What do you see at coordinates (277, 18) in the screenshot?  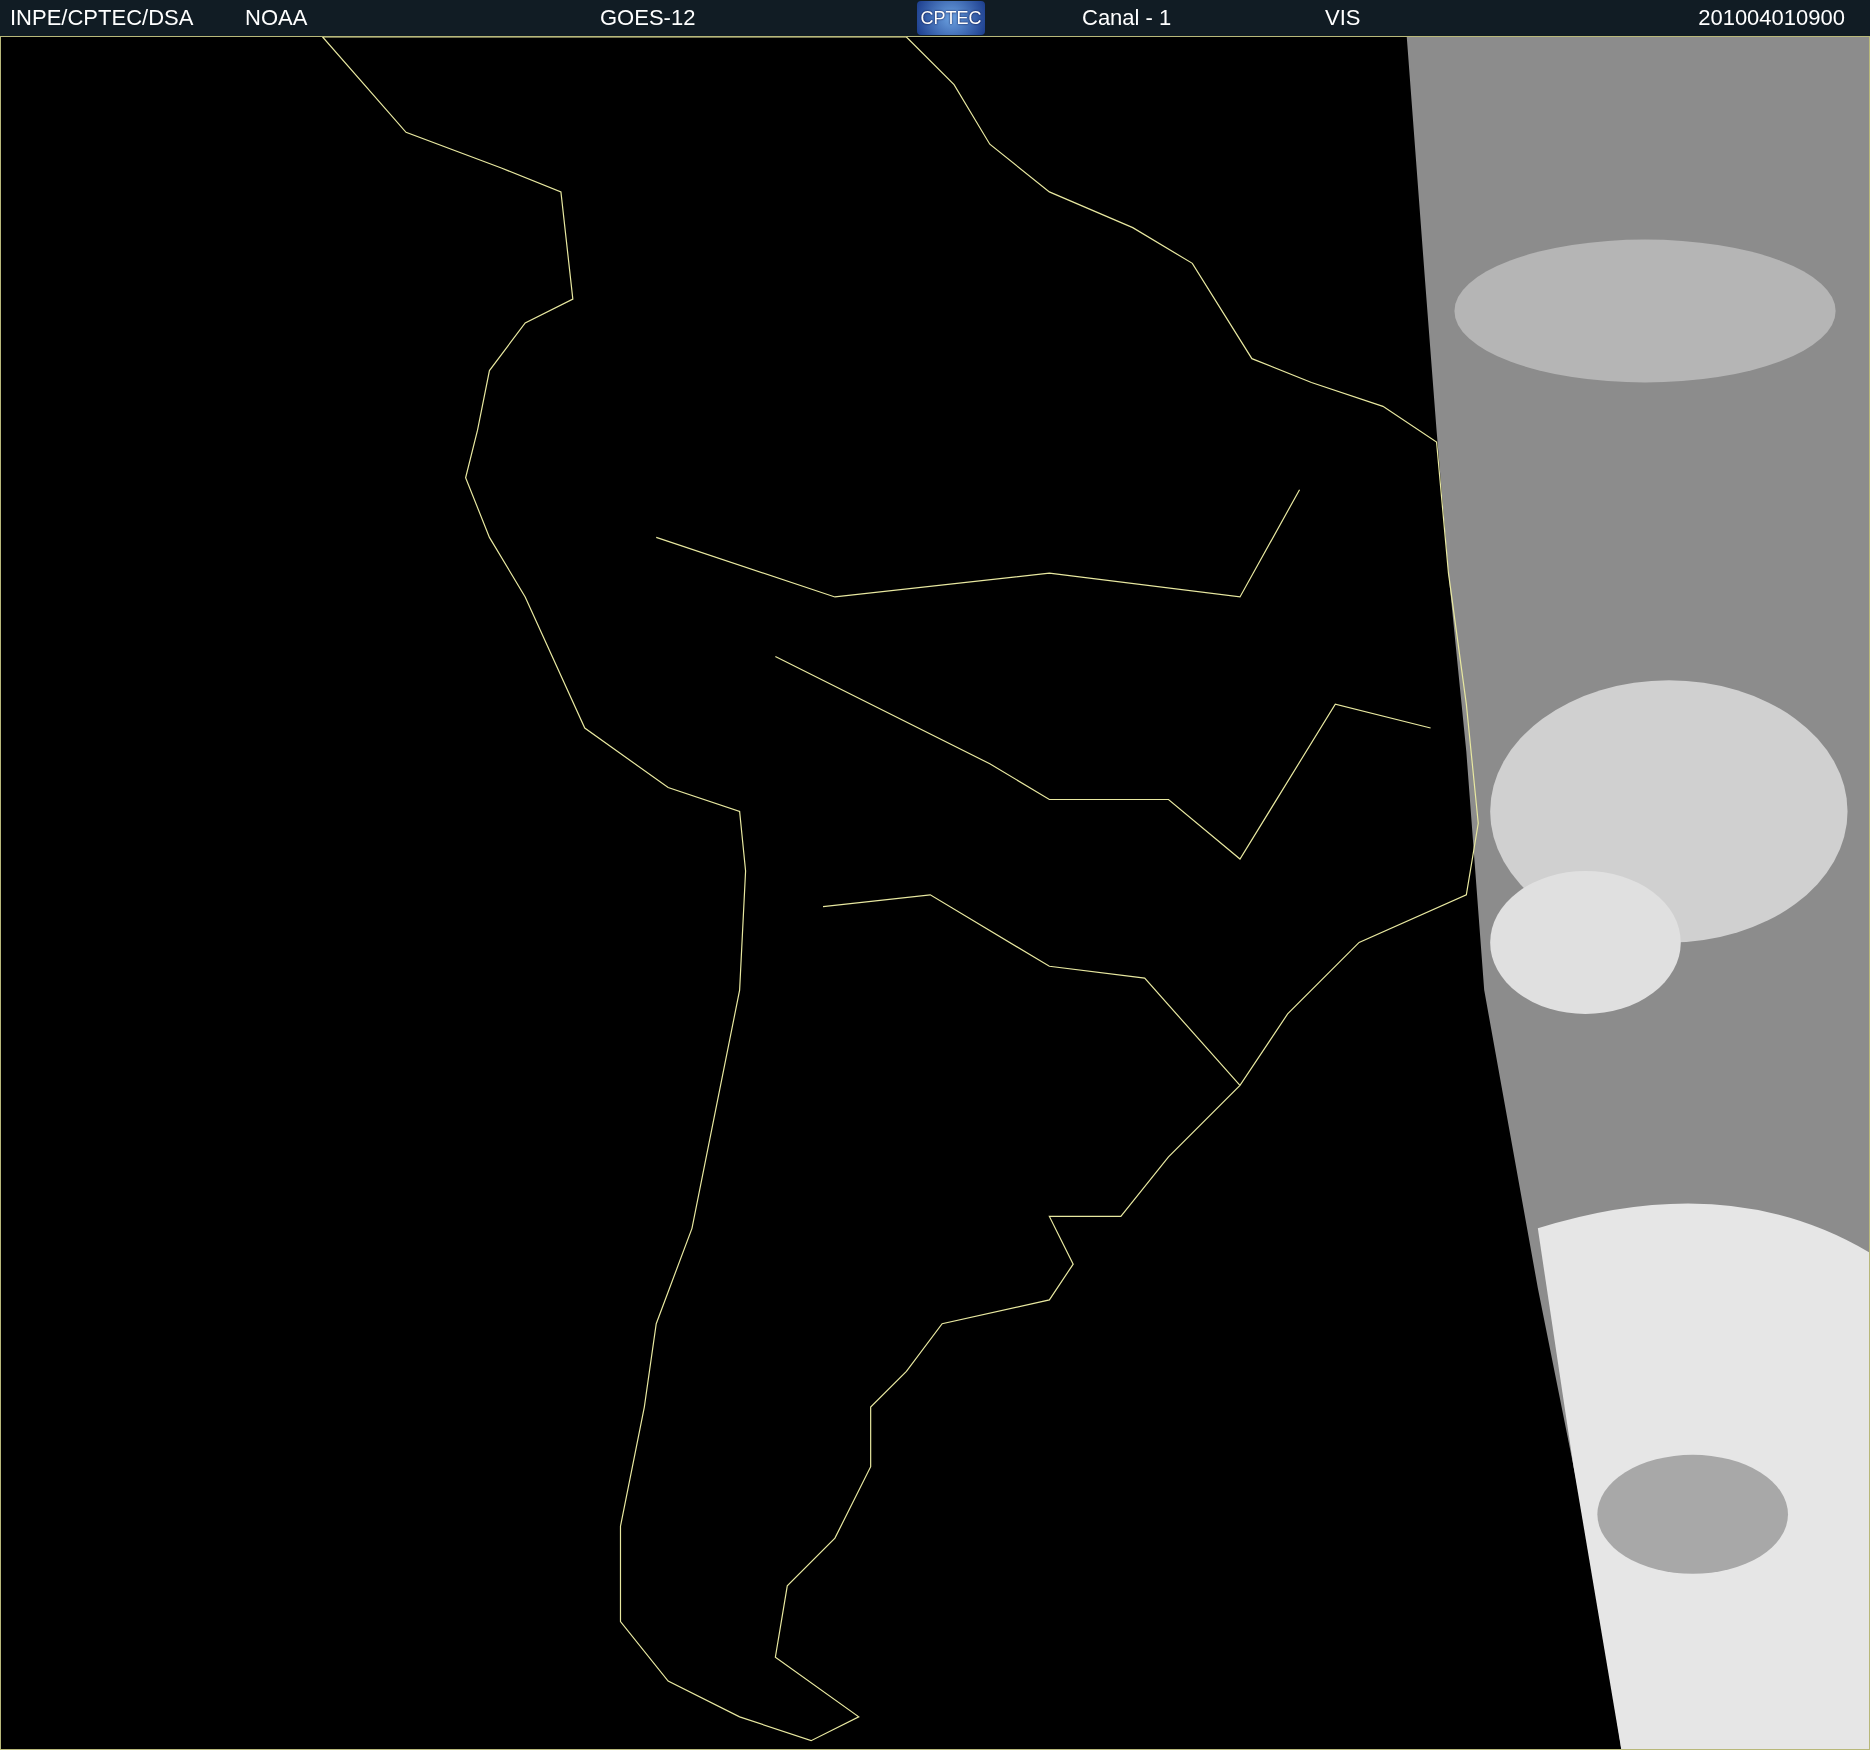 I see `agency-label: NOAA` at bounding box center [277, 18].